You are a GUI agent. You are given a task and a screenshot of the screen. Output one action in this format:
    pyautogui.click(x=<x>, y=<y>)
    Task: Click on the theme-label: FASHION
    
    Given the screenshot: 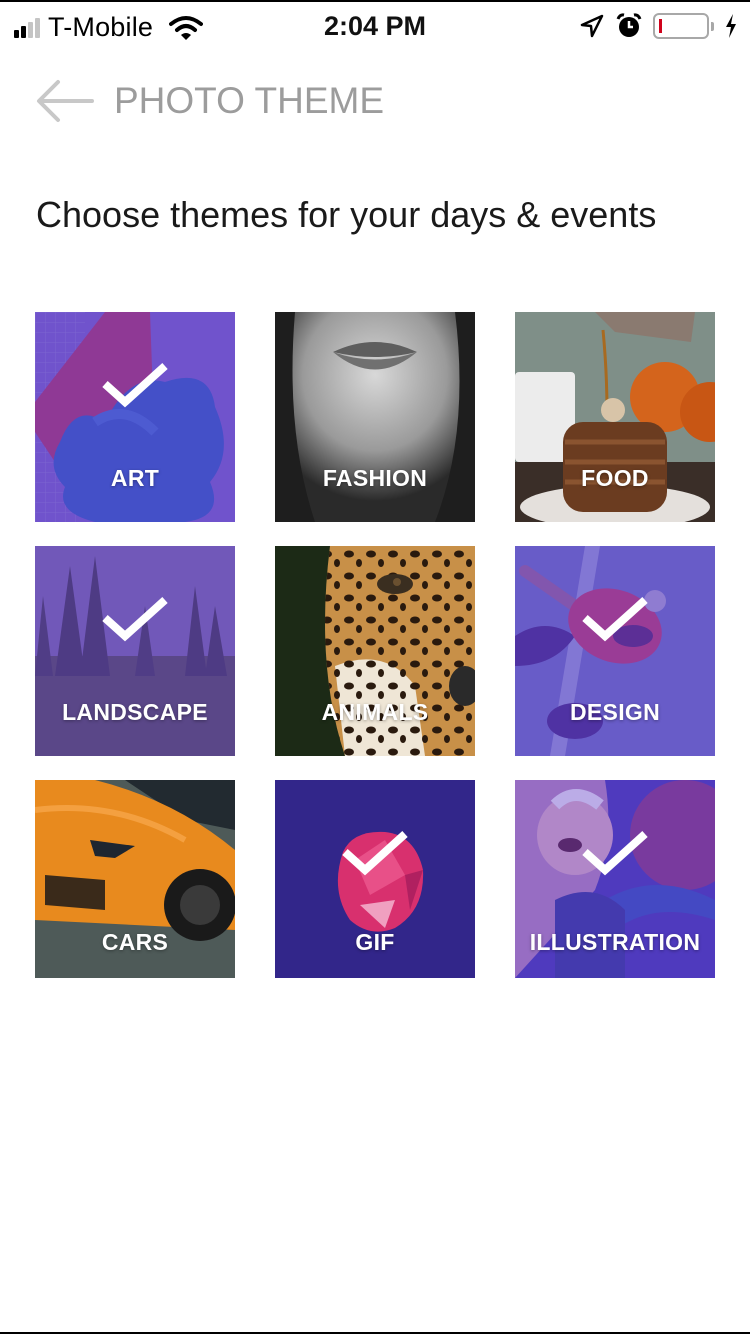 What is the action you would take?
    pyautogui.click(x=375, y=478)
    